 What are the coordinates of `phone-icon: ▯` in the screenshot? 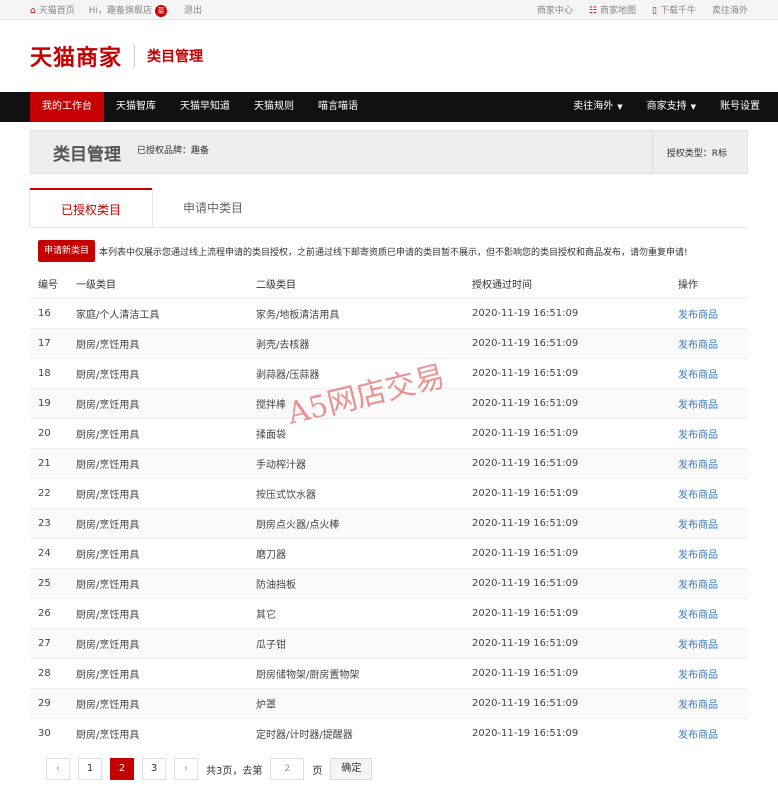 It's located at (654, 11).